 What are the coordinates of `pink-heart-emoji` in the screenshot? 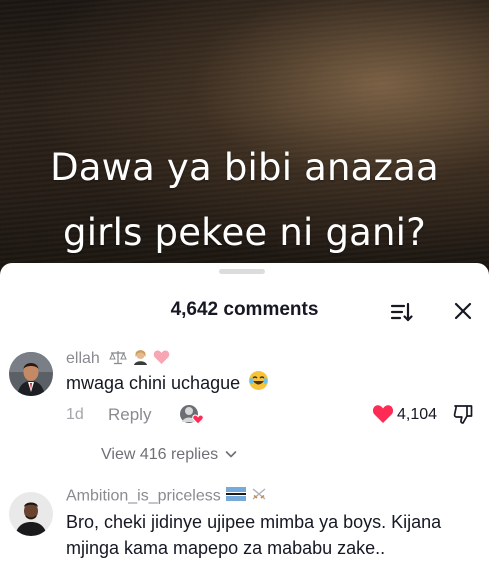 It's located at (161, 359).